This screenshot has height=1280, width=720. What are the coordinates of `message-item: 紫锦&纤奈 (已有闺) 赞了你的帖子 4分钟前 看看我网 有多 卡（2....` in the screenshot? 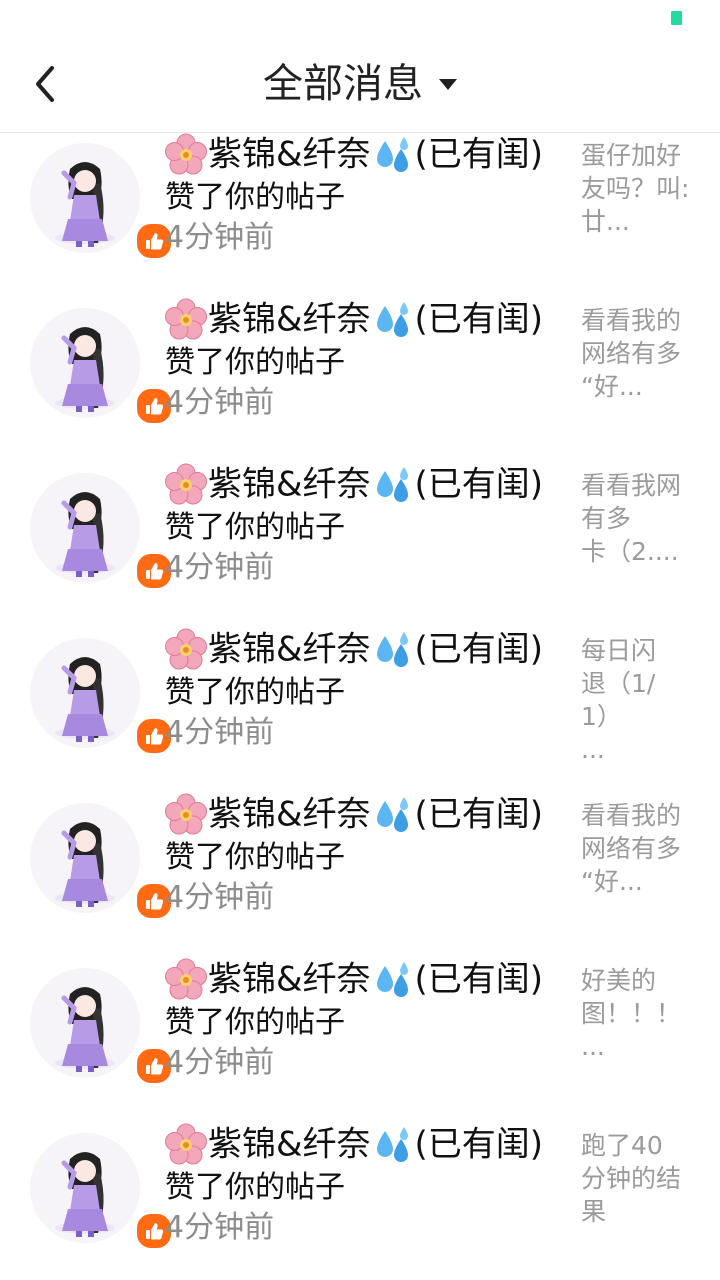 It's located at (360, 535).